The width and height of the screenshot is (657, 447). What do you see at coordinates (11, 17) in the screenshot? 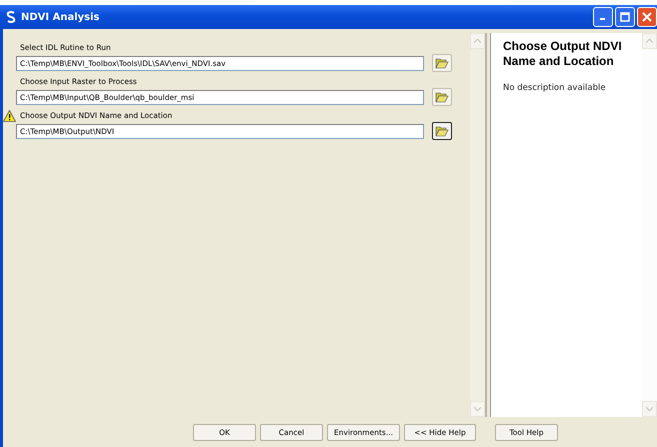
I see `app-icon` at bounding box center [11, 17].